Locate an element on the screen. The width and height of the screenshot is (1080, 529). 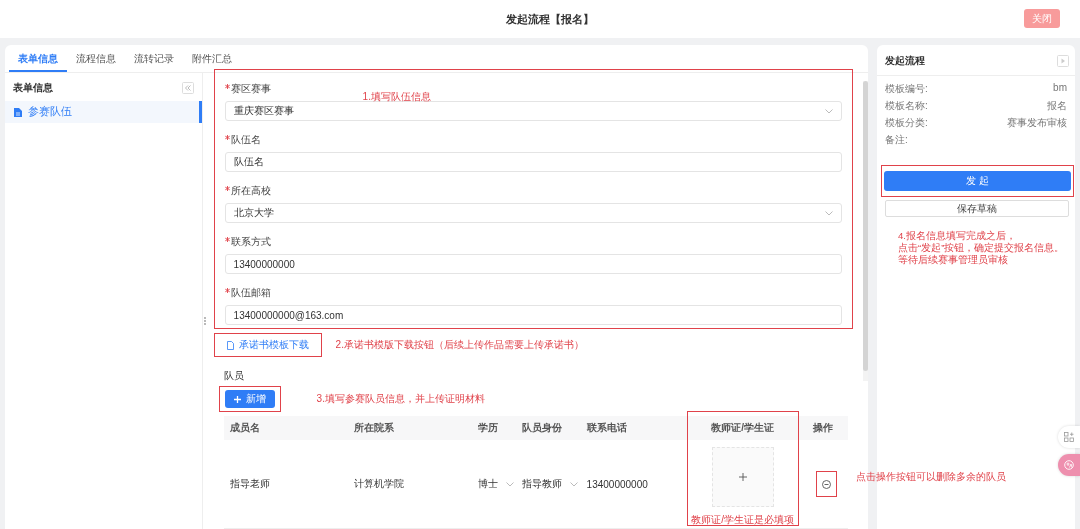
scrollbar-thumb is located at coordinates (865, 226).